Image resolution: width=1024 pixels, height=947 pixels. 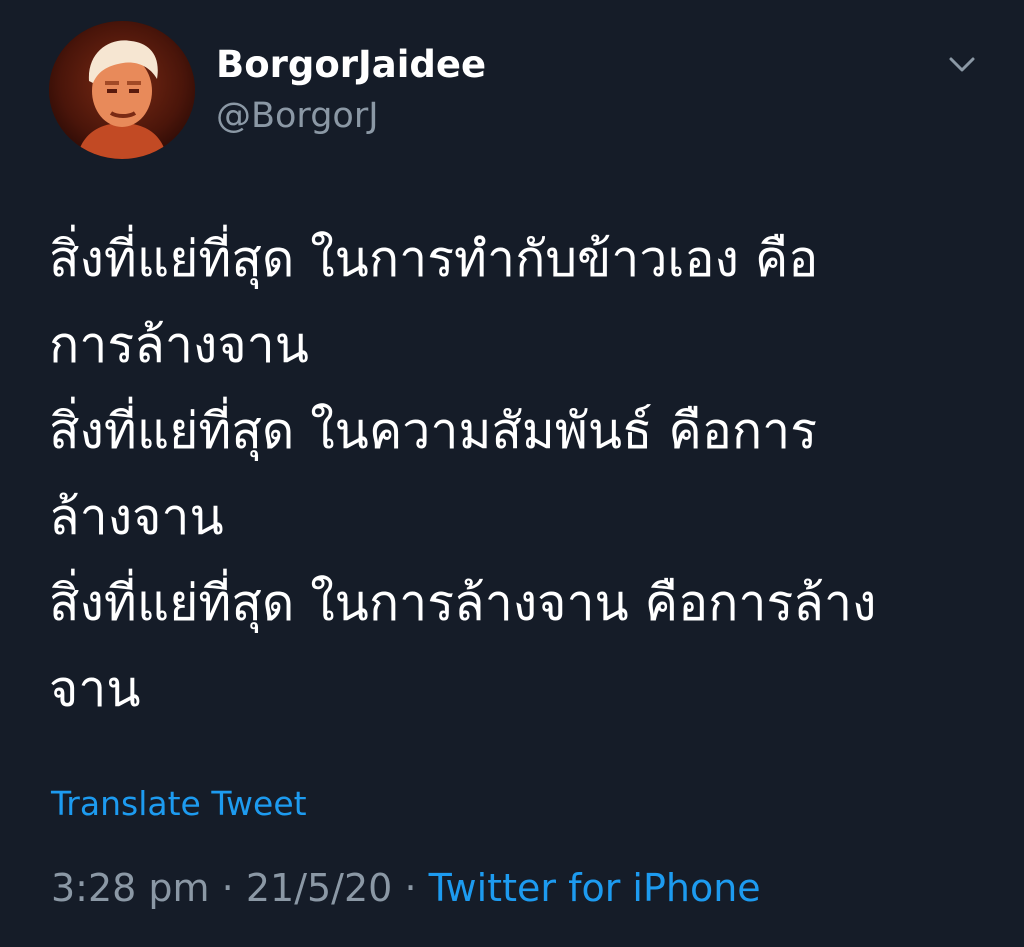 What do you see at coordinates (319, 888) in the screenshot?
I see `tweet-date: 21/5/20` at bounding box center [319, 888].